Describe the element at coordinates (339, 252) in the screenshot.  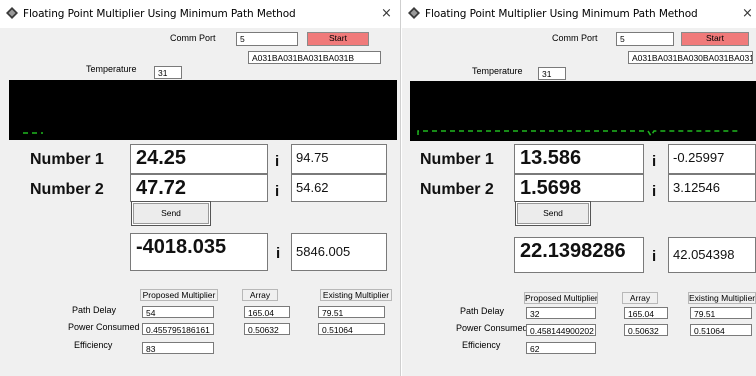
I see `result-imag-field: 5846.005` at that location.